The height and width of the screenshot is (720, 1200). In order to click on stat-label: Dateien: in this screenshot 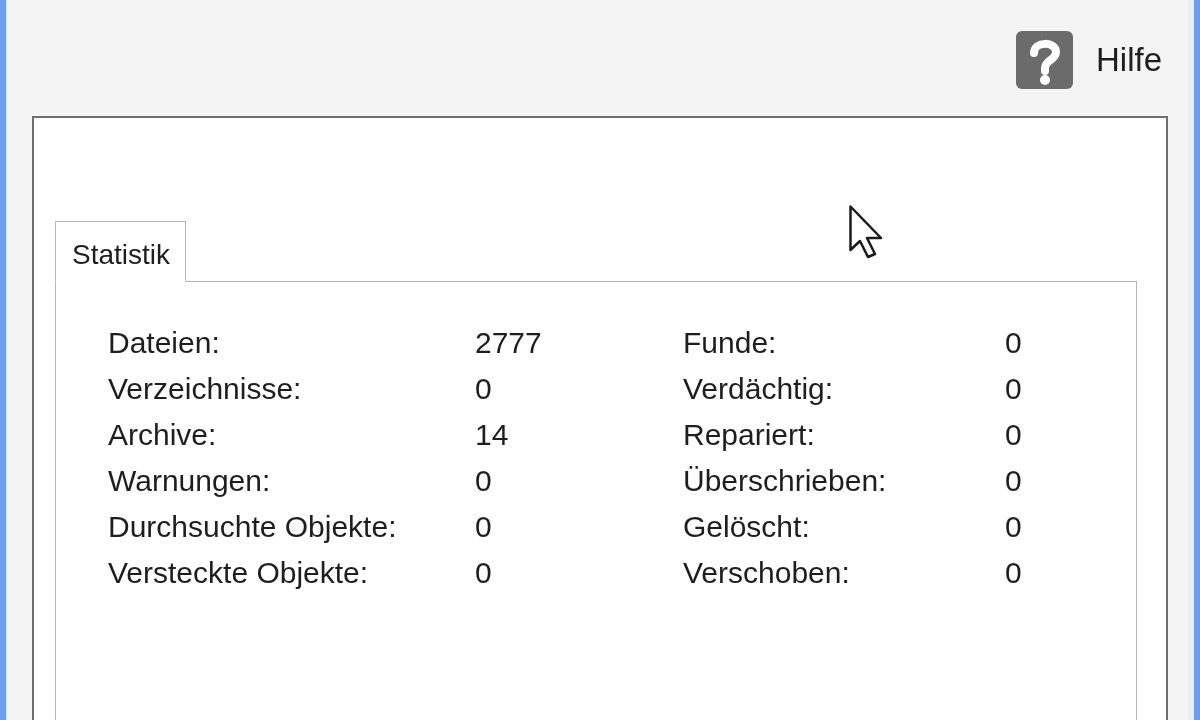, I will do `click(164, 343)`.